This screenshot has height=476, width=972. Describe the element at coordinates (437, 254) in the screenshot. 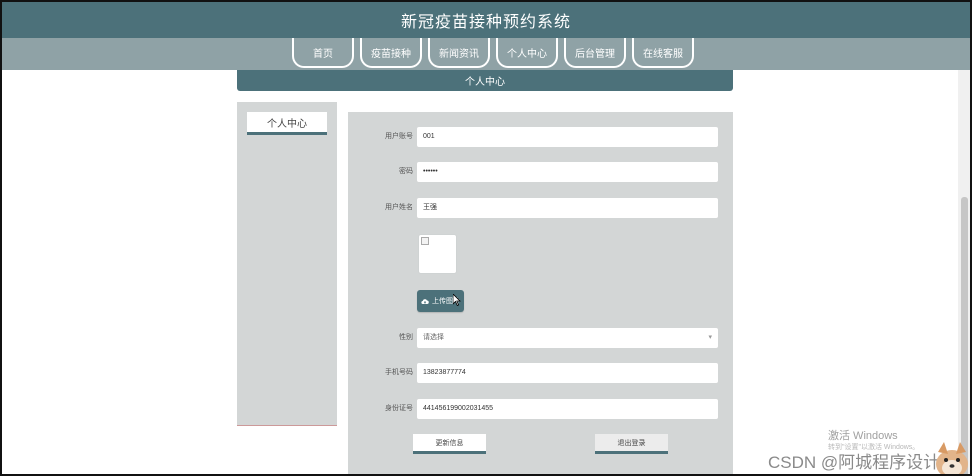

I see `avatar-image` at that location.